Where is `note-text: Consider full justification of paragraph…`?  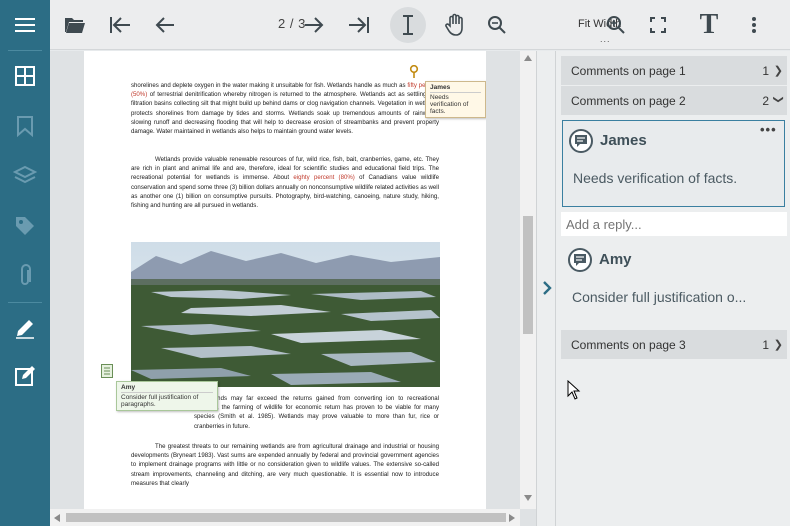 note-text: Consider full justification of paragraph… is located at coordinates (160, 401).